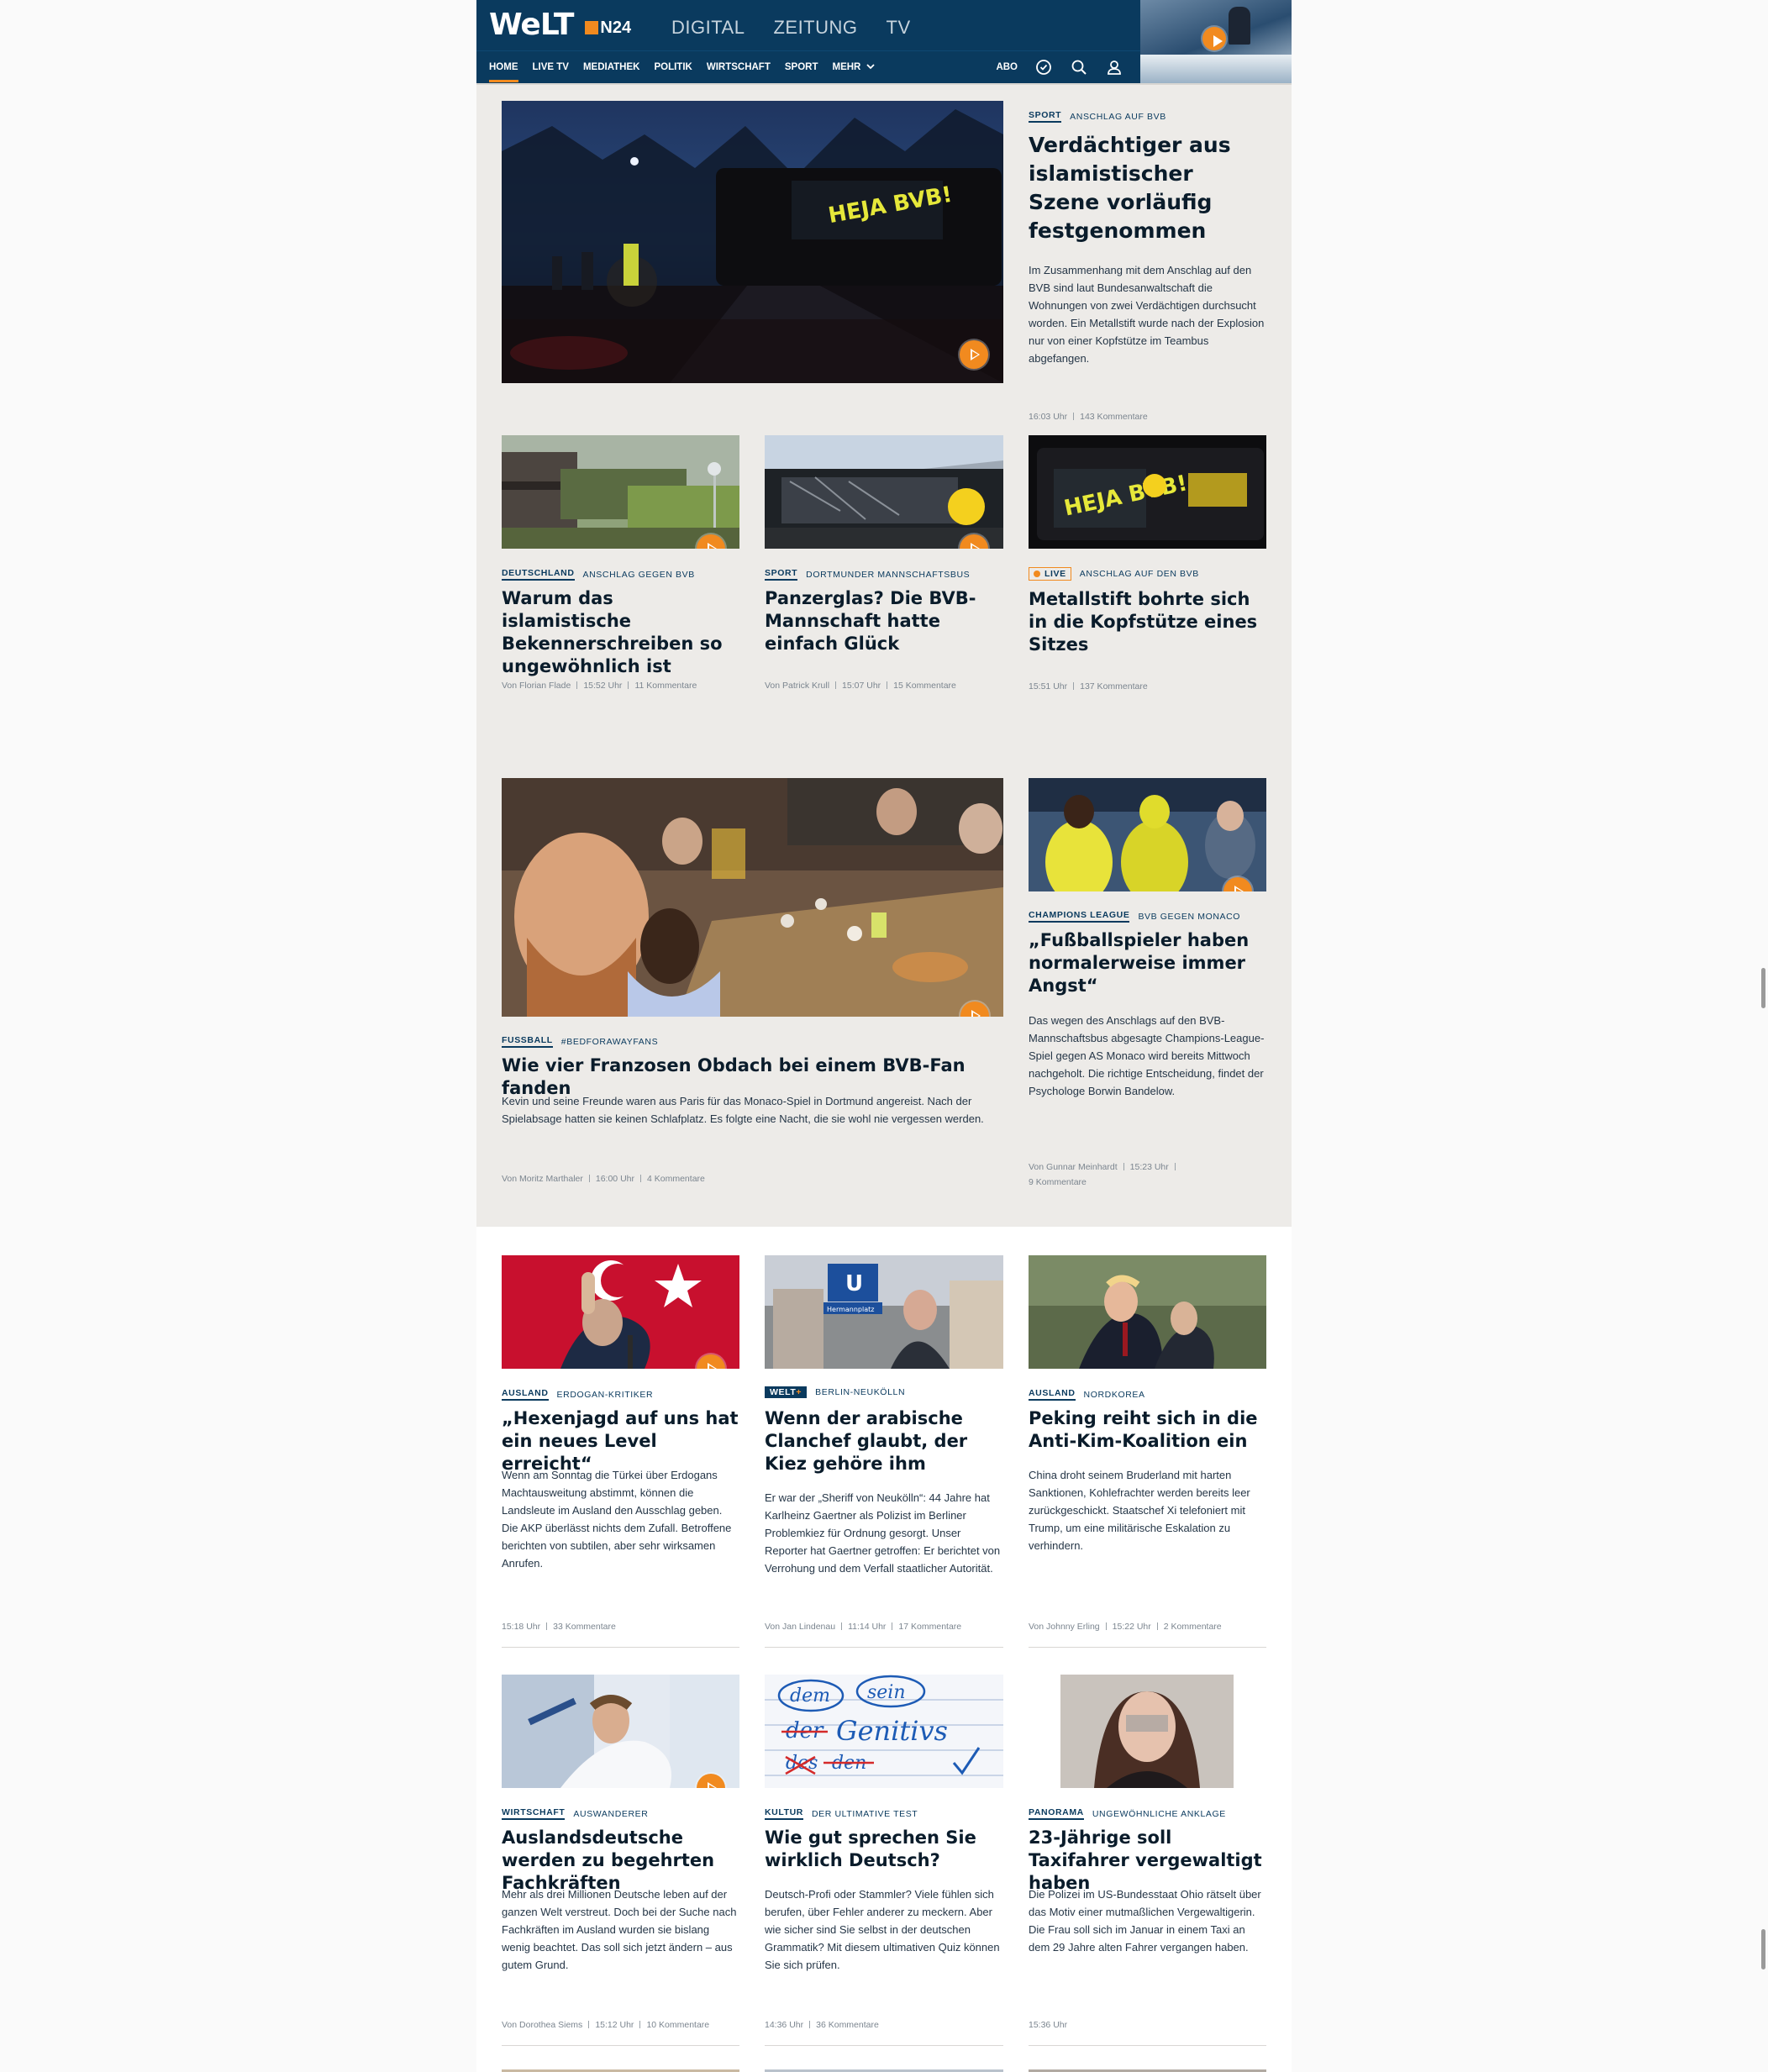 Image resolution: width=1768 pixels, height=2072 pixels. Describe the element at coordinates (551, 67) in the screenshot. I see `nav-live-tv: LIVE TV` at that location.